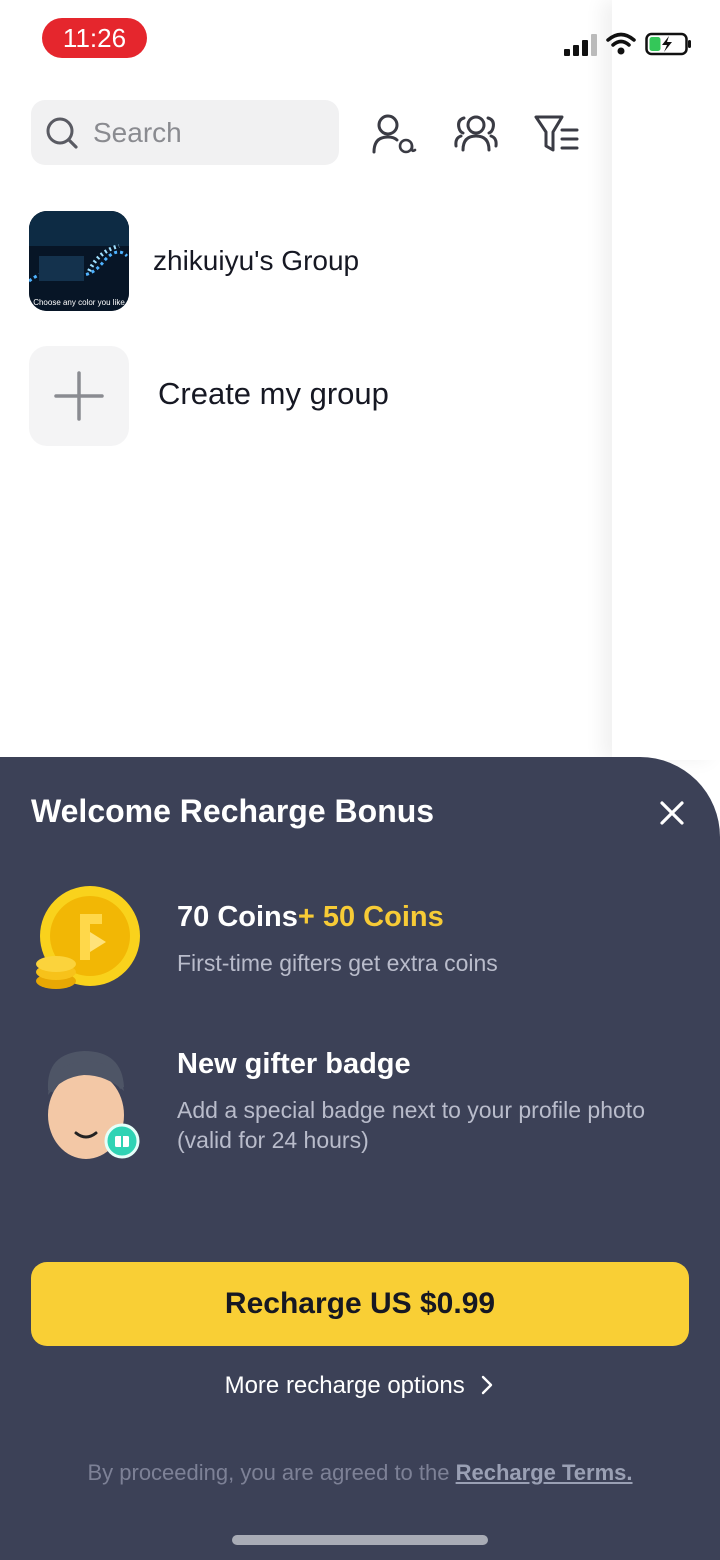 Image resolution: width=720 pixels, height=1560 pixels. I want to click on close-icon, so click(672, 813).